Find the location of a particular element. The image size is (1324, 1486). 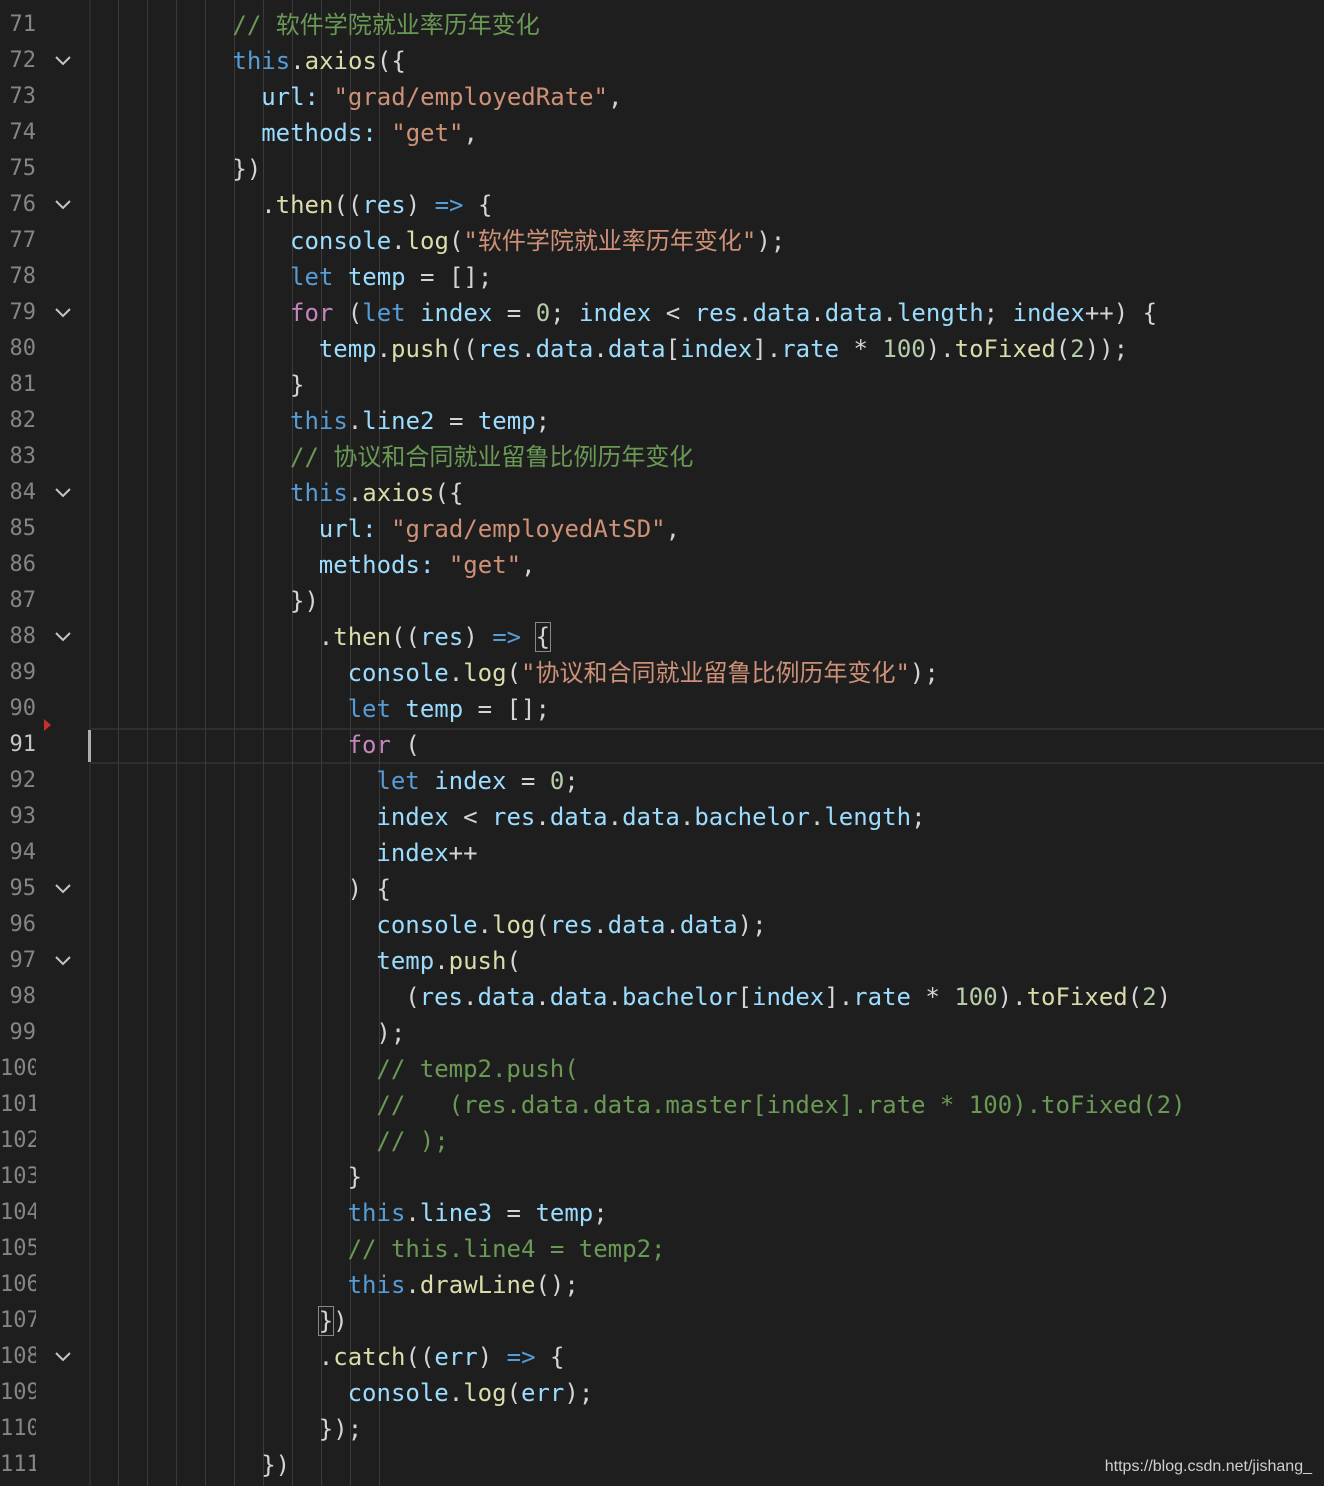

code-line: 86 methods: "get", is located at coordinates (662, 565).